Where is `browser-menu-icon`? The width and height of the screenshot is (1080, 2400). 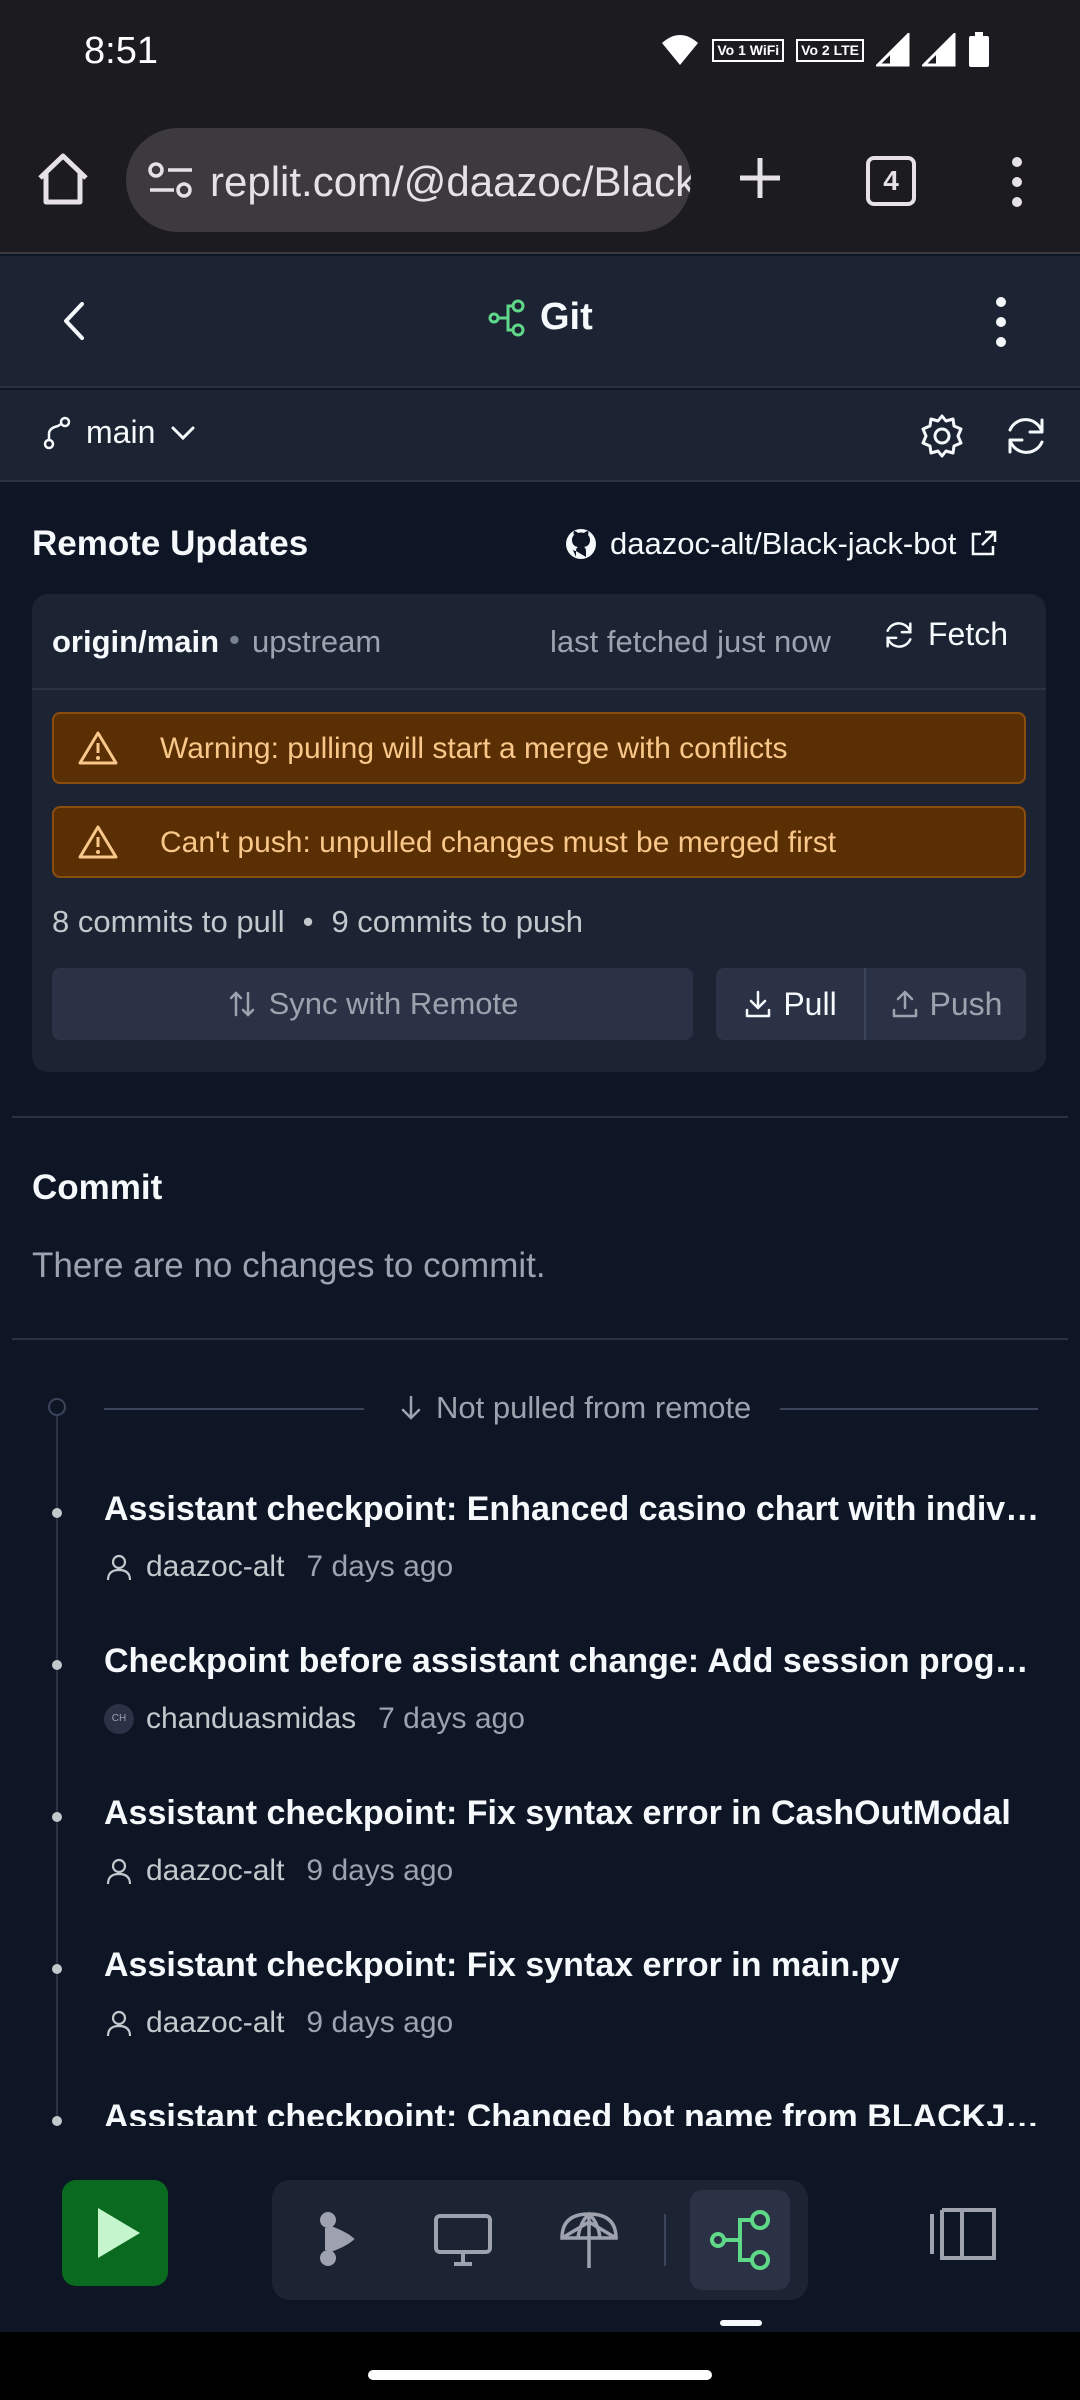
browser-menu-icon is located at coordinates (1017, 182).